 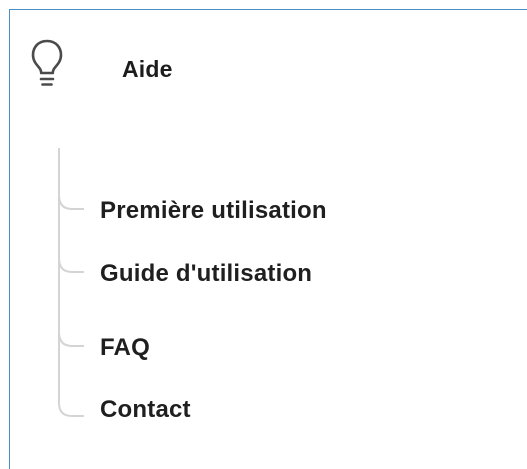 What do you see at coordinates (147, 69) in the screenshot?
I see `section-title: Aide` at bounding box center [147, 69].